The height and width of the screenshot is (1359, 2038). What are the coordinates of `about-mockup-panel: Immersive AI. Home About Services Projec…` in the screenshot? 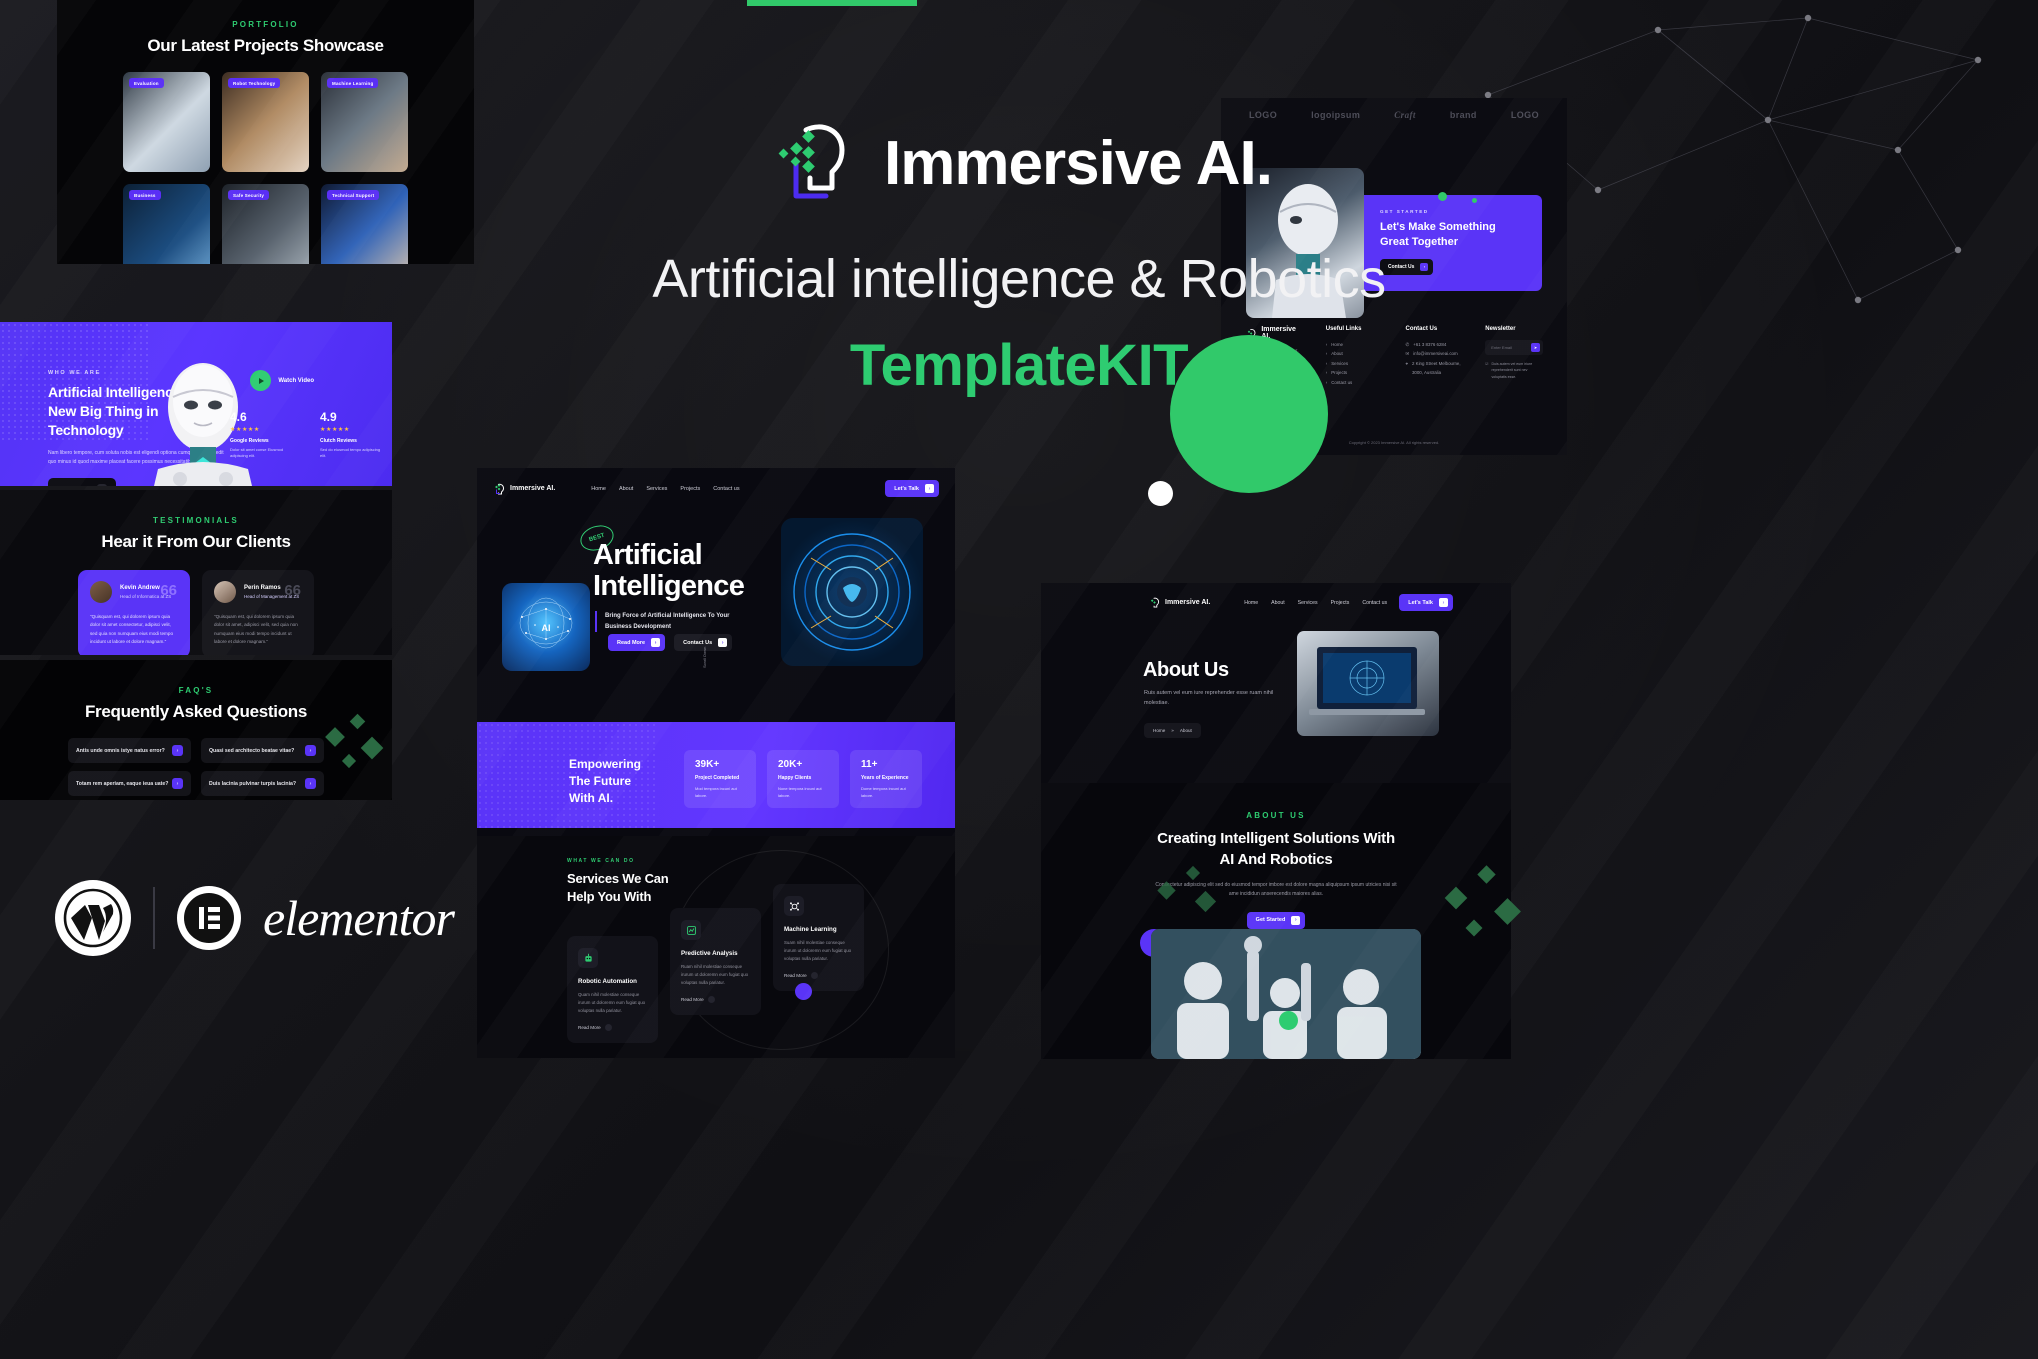 It's located at (1276, 683).